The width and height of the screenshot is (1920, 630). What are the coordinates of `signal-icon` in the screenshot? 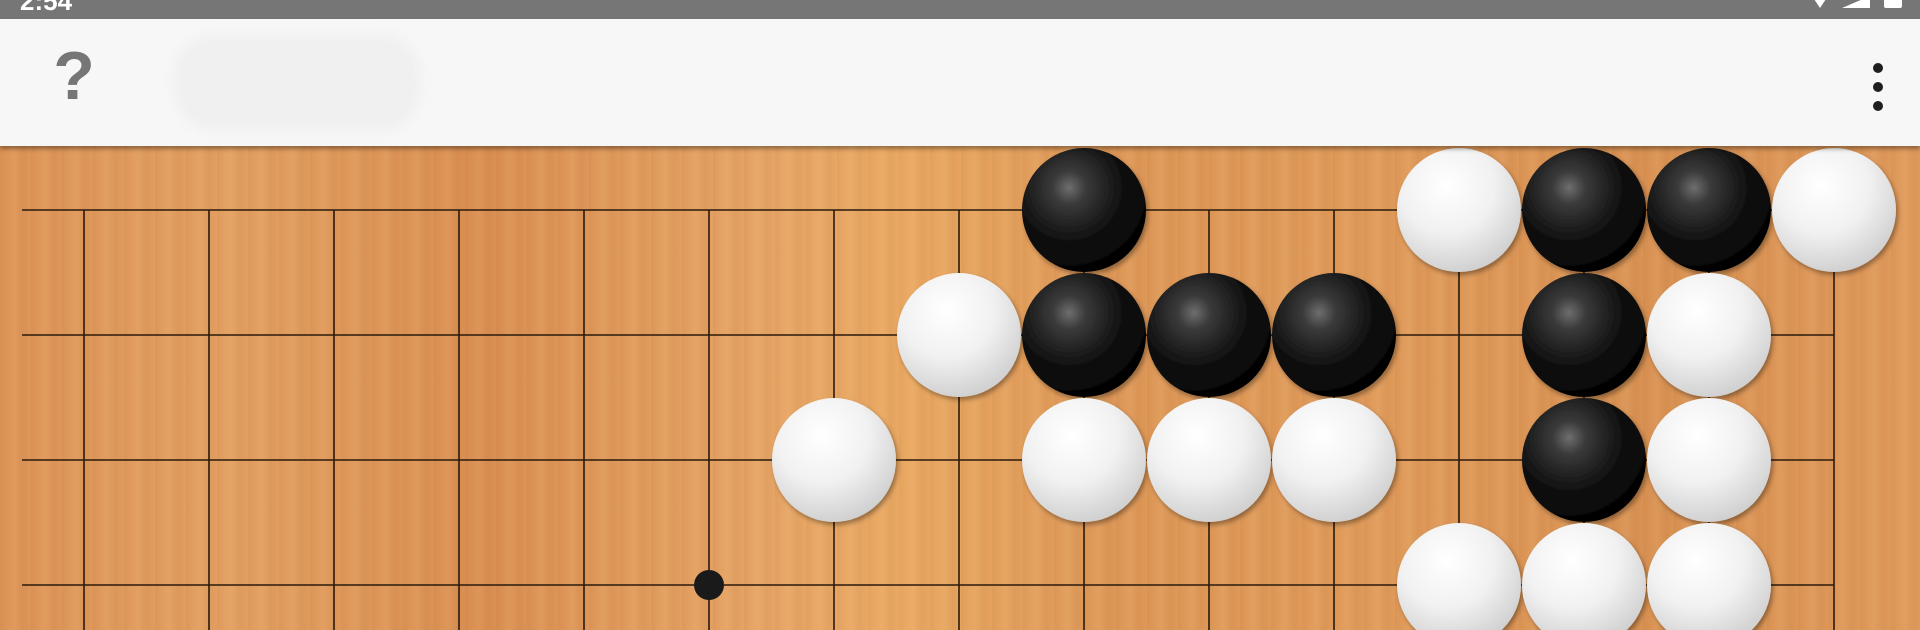 It's located at (1856, 4).